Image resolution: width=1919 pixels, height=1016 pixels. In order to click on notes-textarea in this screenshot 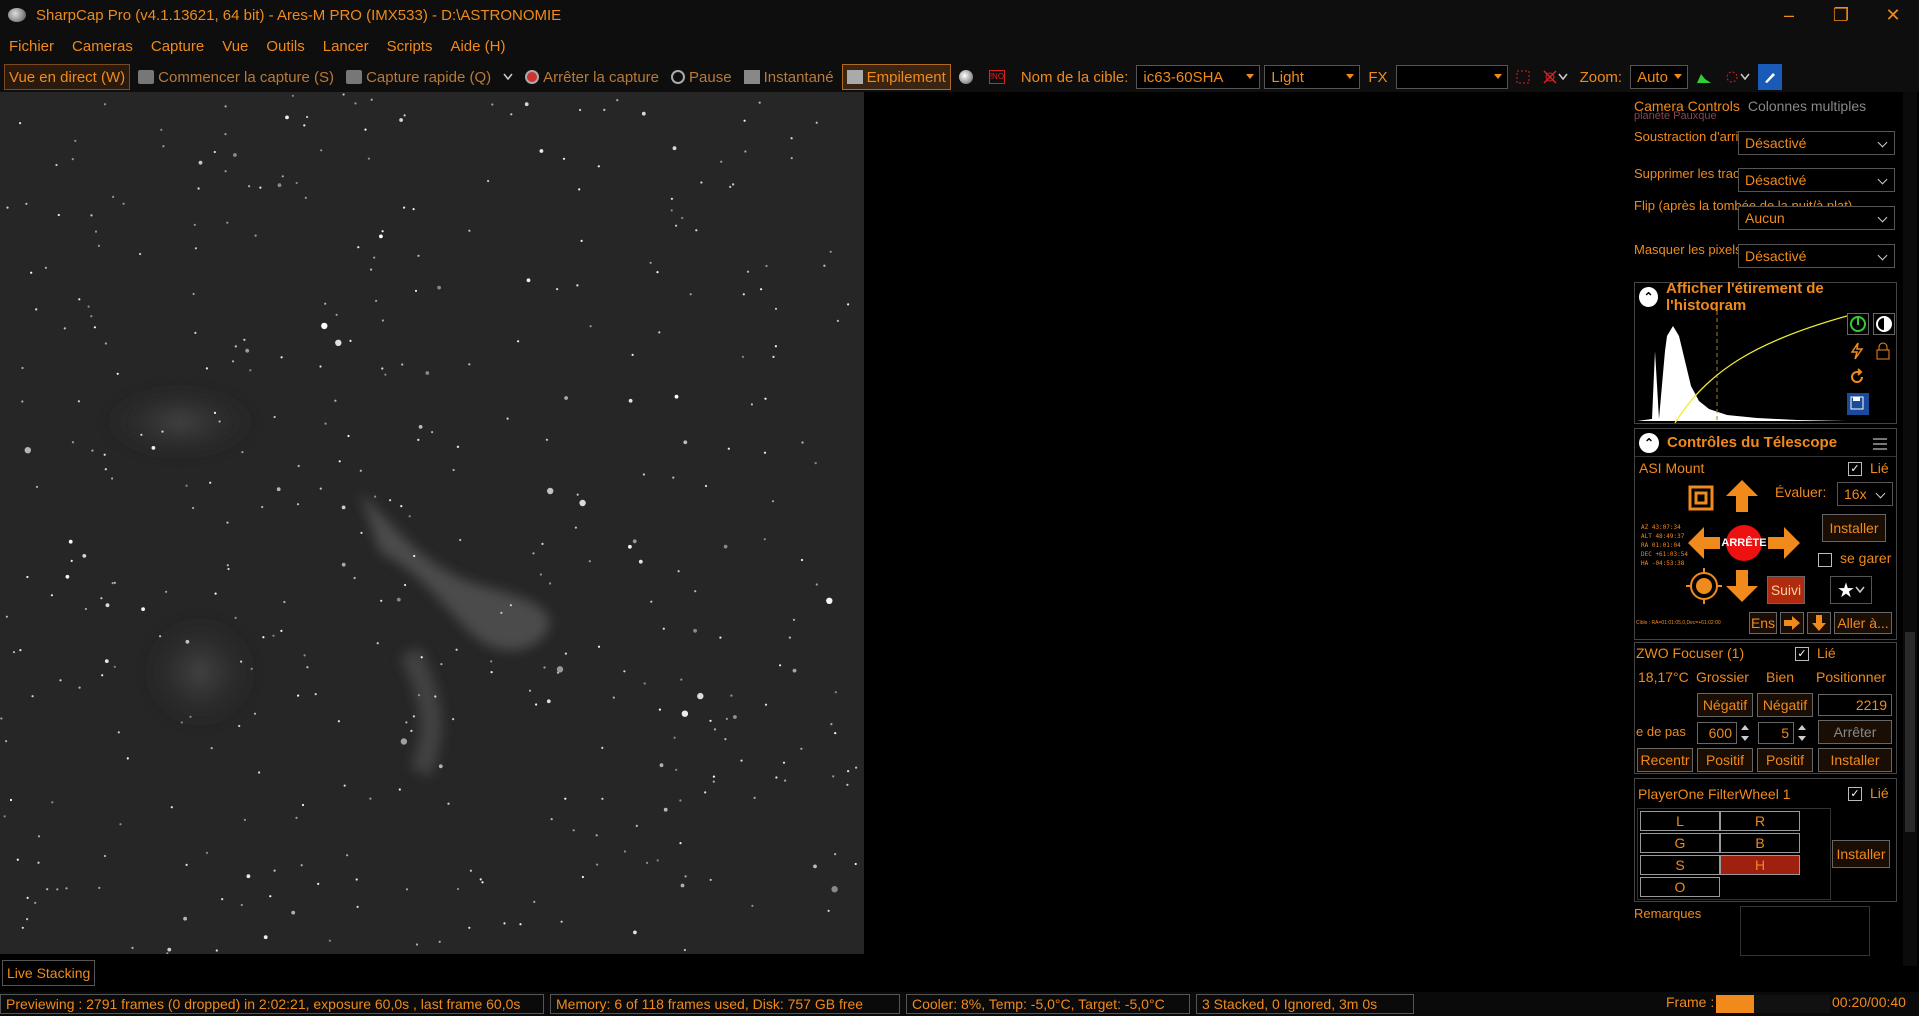, I will do `click(1805, 931)`.